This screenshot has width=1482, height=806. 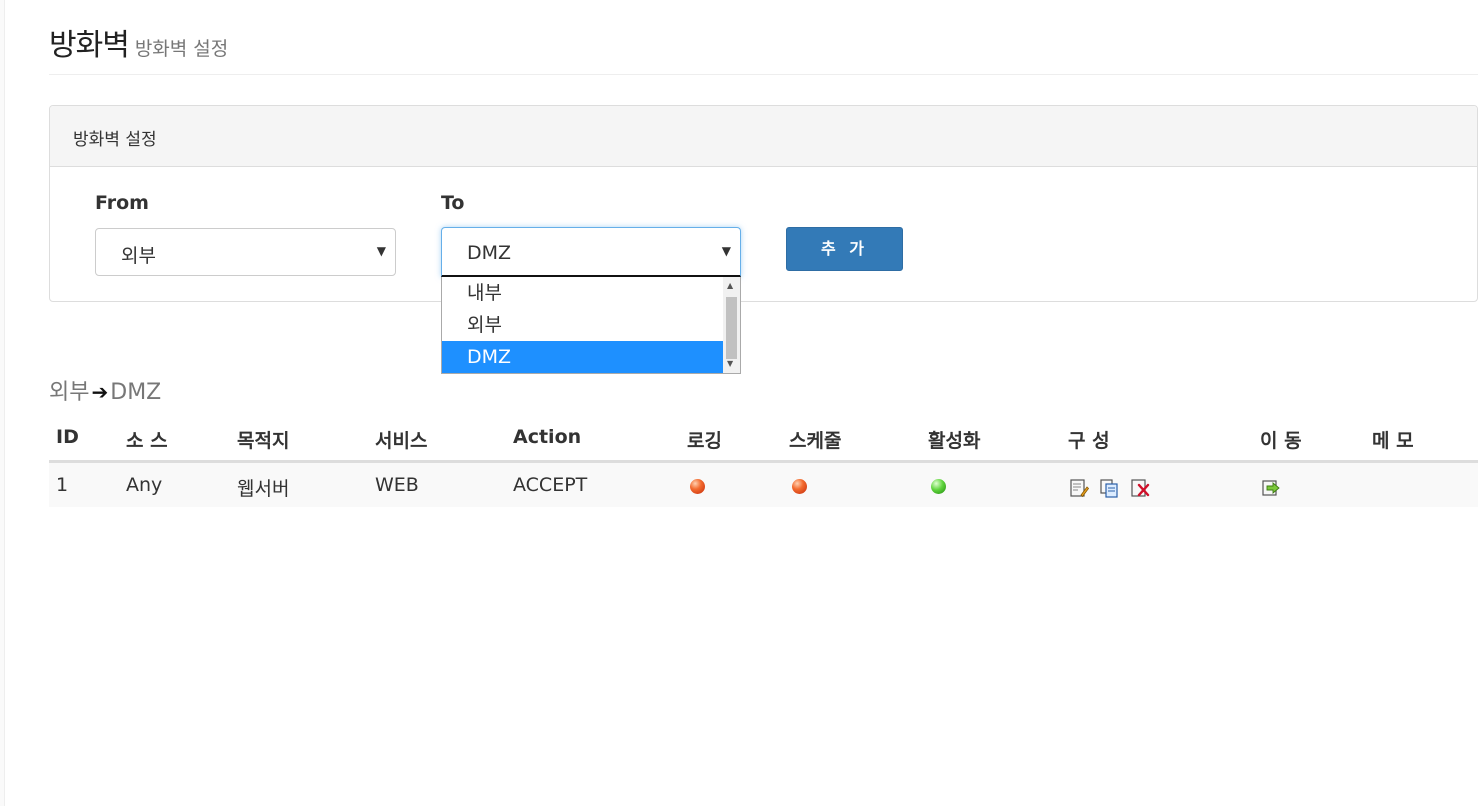 What do you see at coordinates (582, 357) in the screenshot?
I see `to-option-dmz: DMZ` at bounding box center [582, 357].